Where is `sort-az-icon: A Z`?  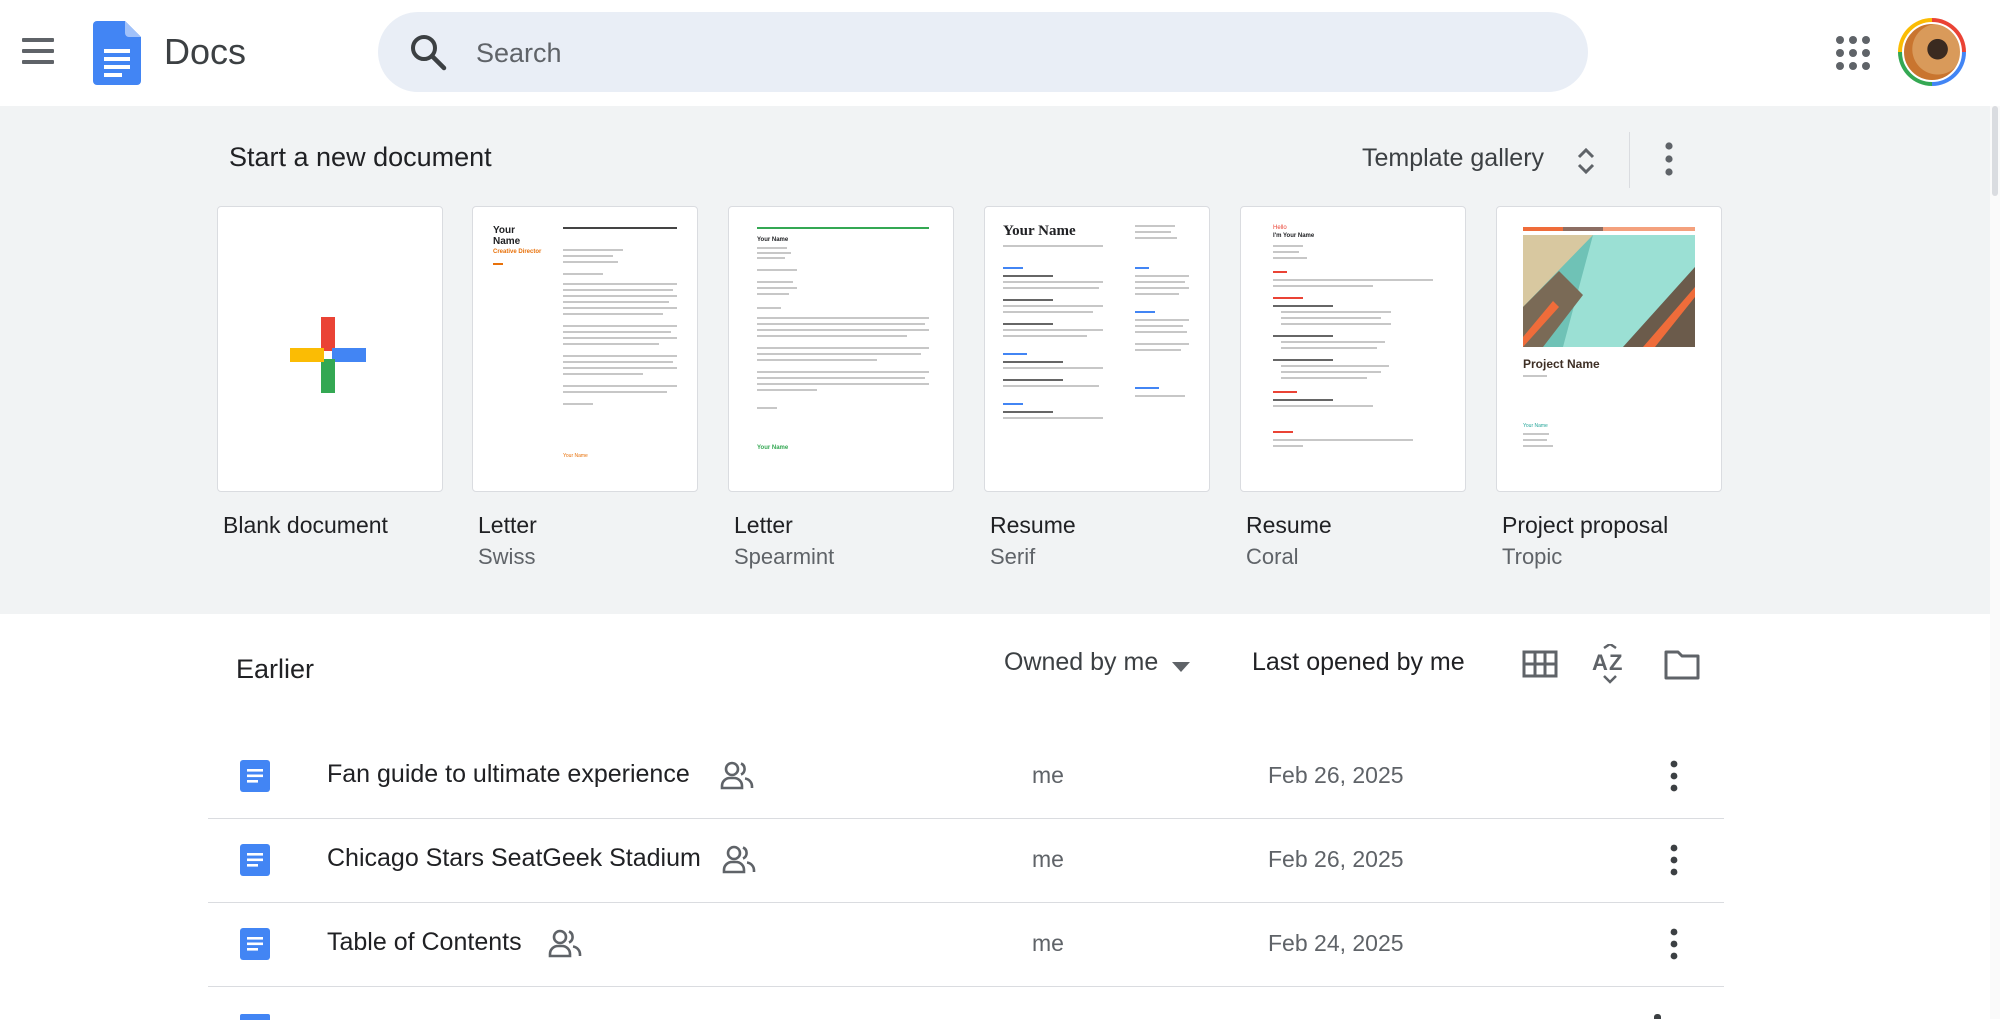 sort-az-icon: A Z is located at coordinates (1610, 664).